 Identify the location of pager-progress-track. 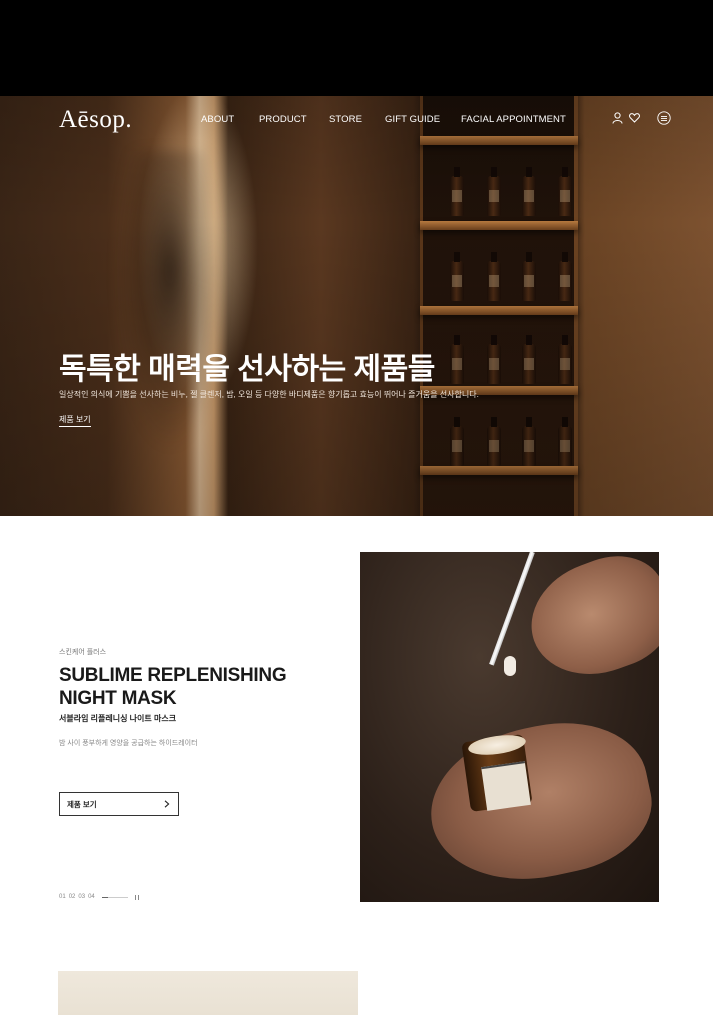
(114, 897).